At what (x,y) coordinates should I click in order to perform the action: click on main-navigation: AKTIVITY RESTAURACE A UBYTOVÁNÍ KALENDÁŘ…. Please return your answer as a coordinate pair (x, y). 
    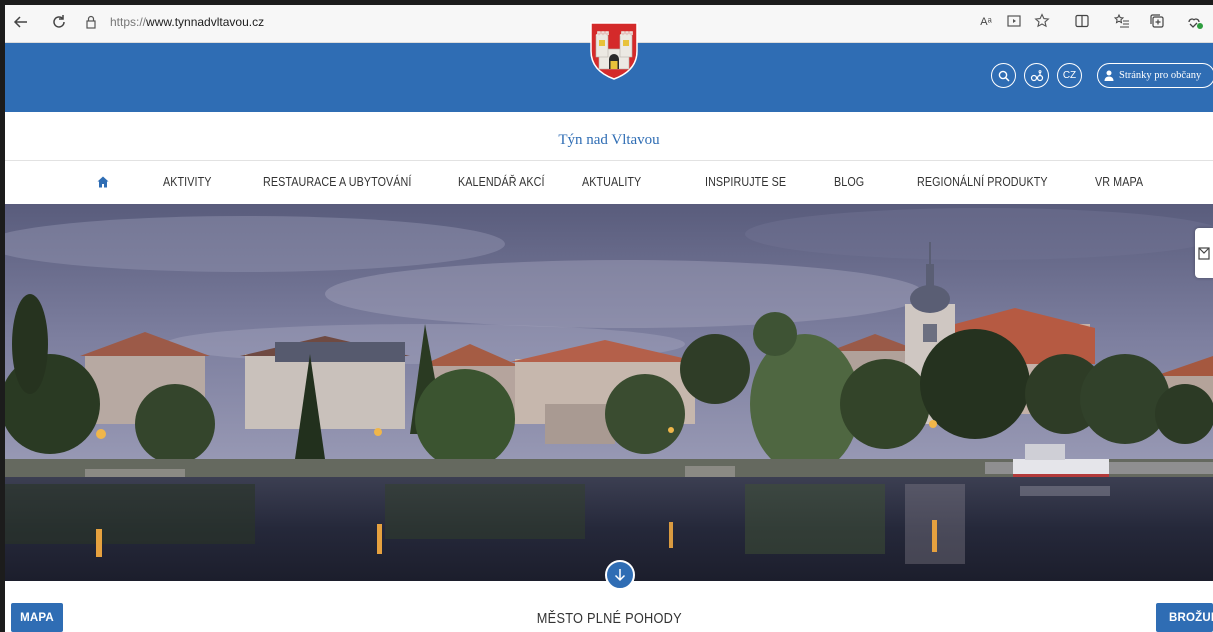
    Looking at the image, I should click on (609, 183).